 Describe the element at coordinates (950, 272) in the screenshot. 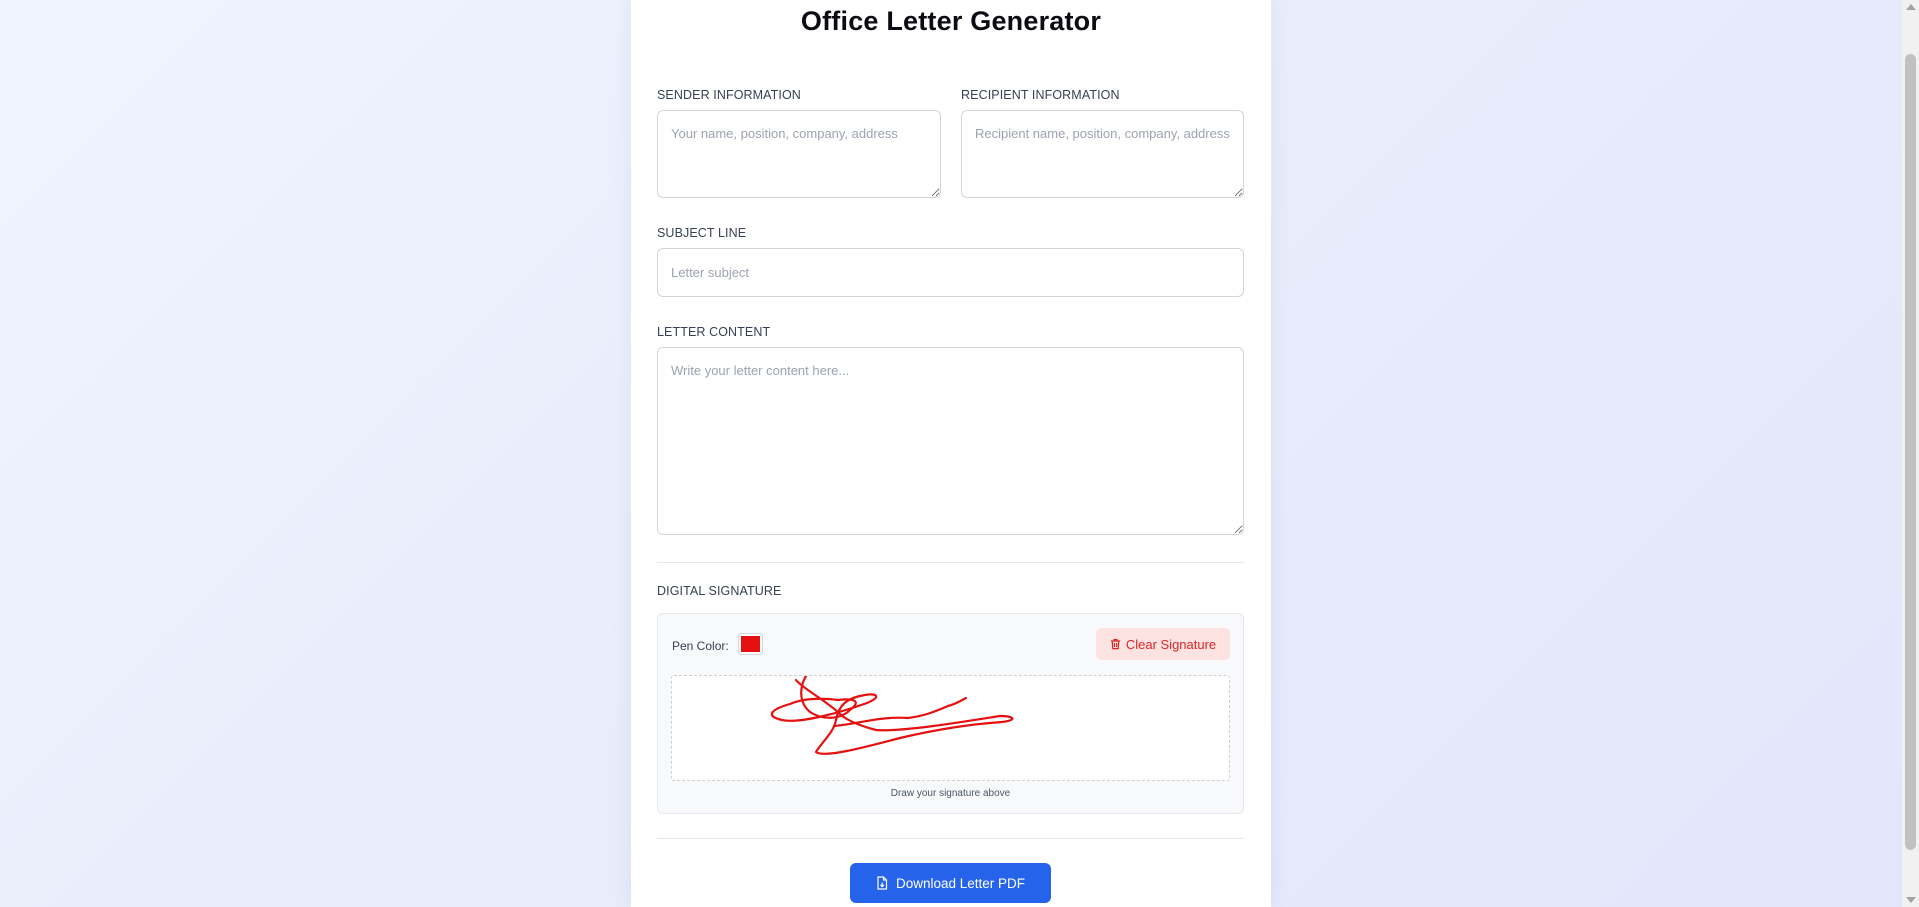

I see `subject-input` at that location.